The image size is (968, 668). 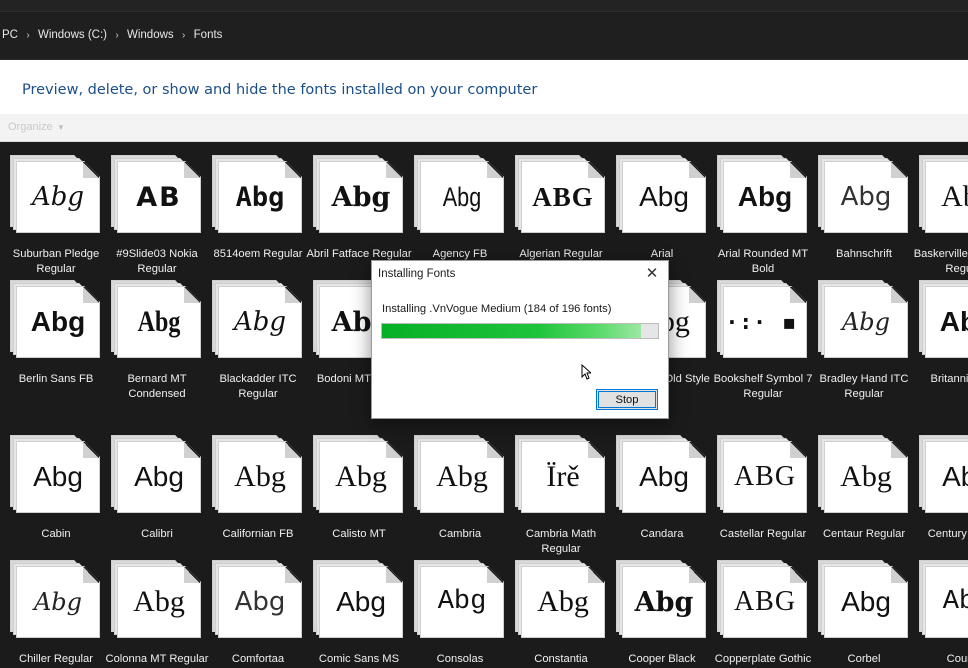 I want to click on font-name-label: Corbel, so click(x=864, y=659).